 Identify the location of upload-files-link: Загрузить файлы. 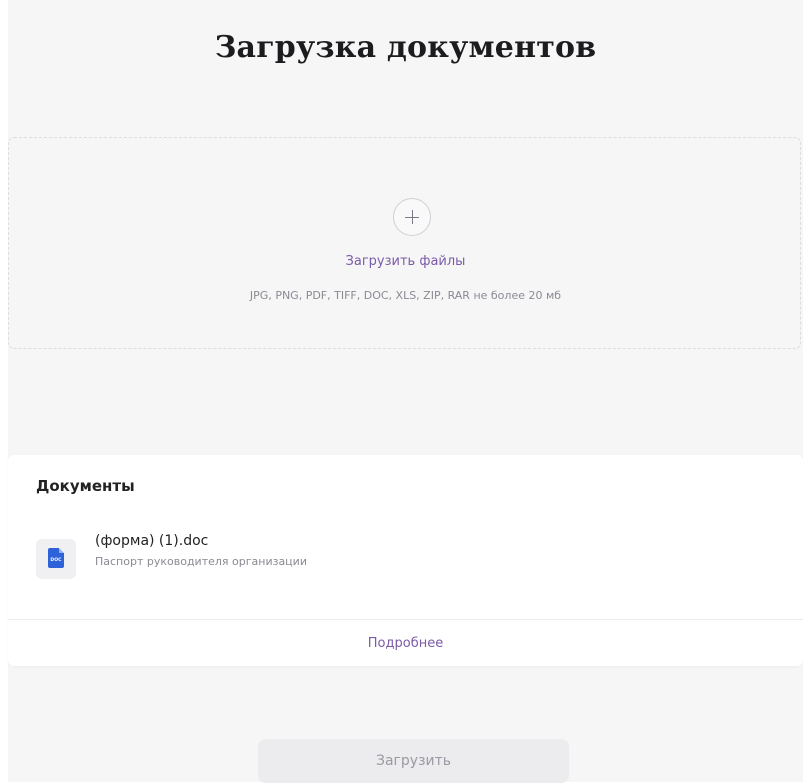
(405, 261).